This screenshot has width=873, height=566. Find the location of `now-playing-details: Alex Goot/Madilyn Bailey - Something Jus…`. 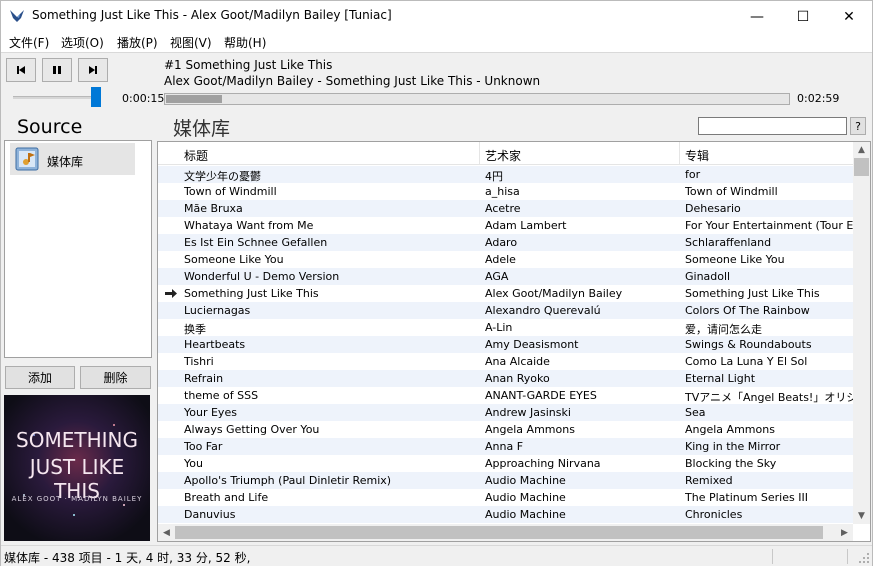

now-playing-details: Alex Goot/Madilyn Bailey - Something Jus… is located at coordinates (352, 81).